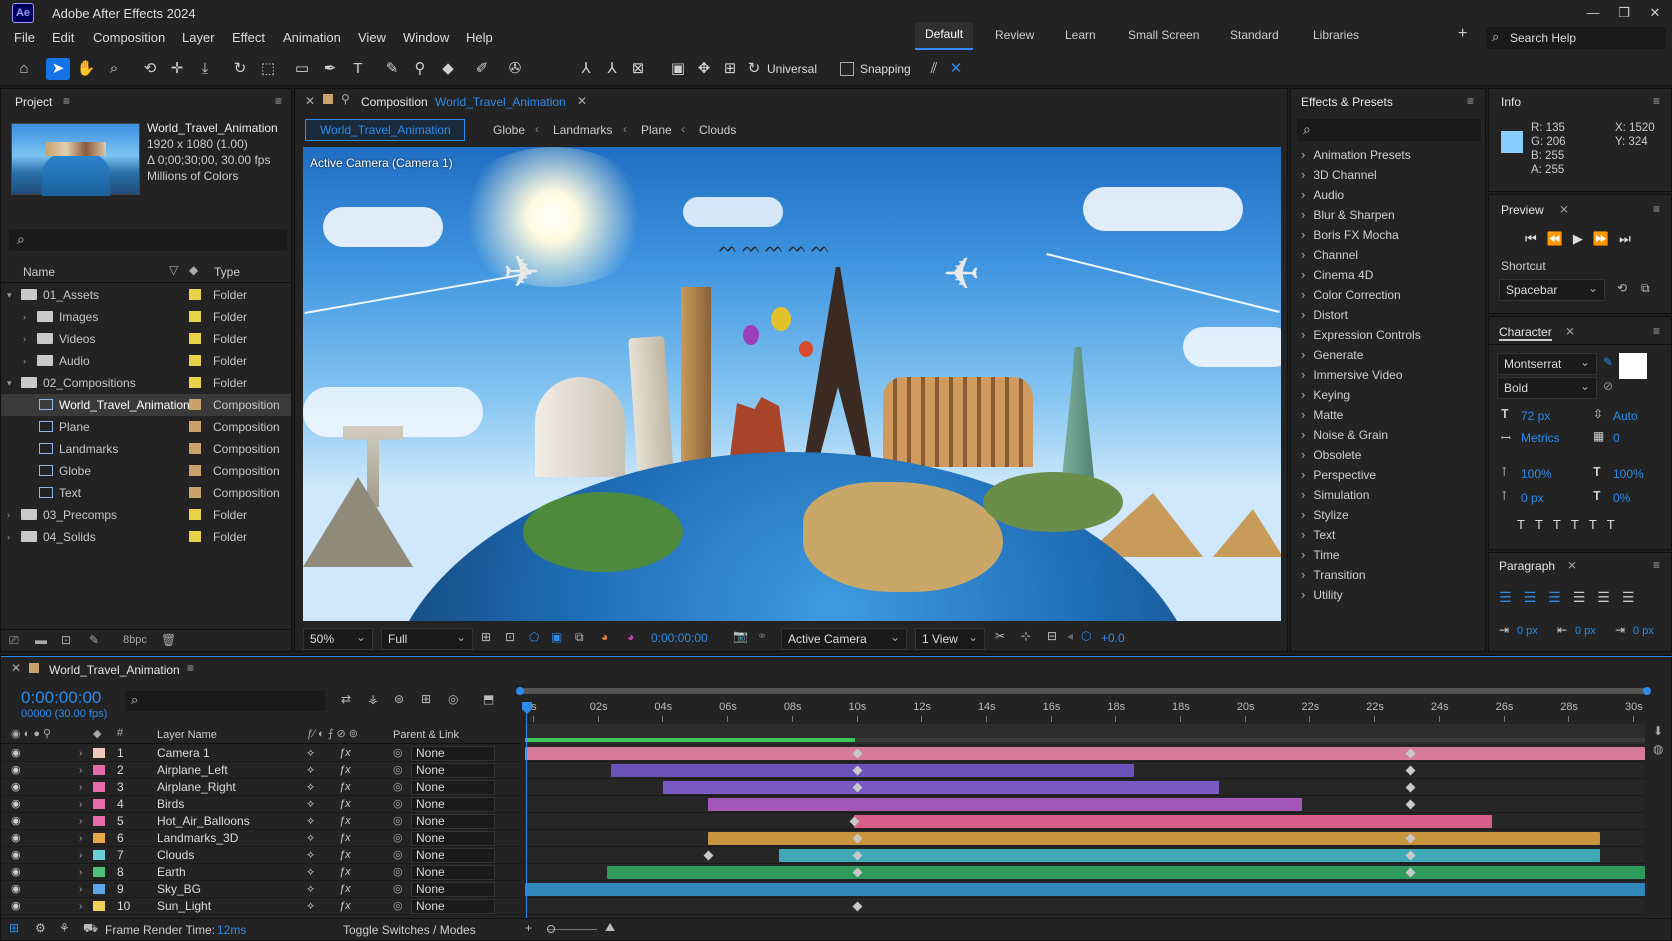  I want to click on pan-behind-icon: ⬚, so click(268, 69).